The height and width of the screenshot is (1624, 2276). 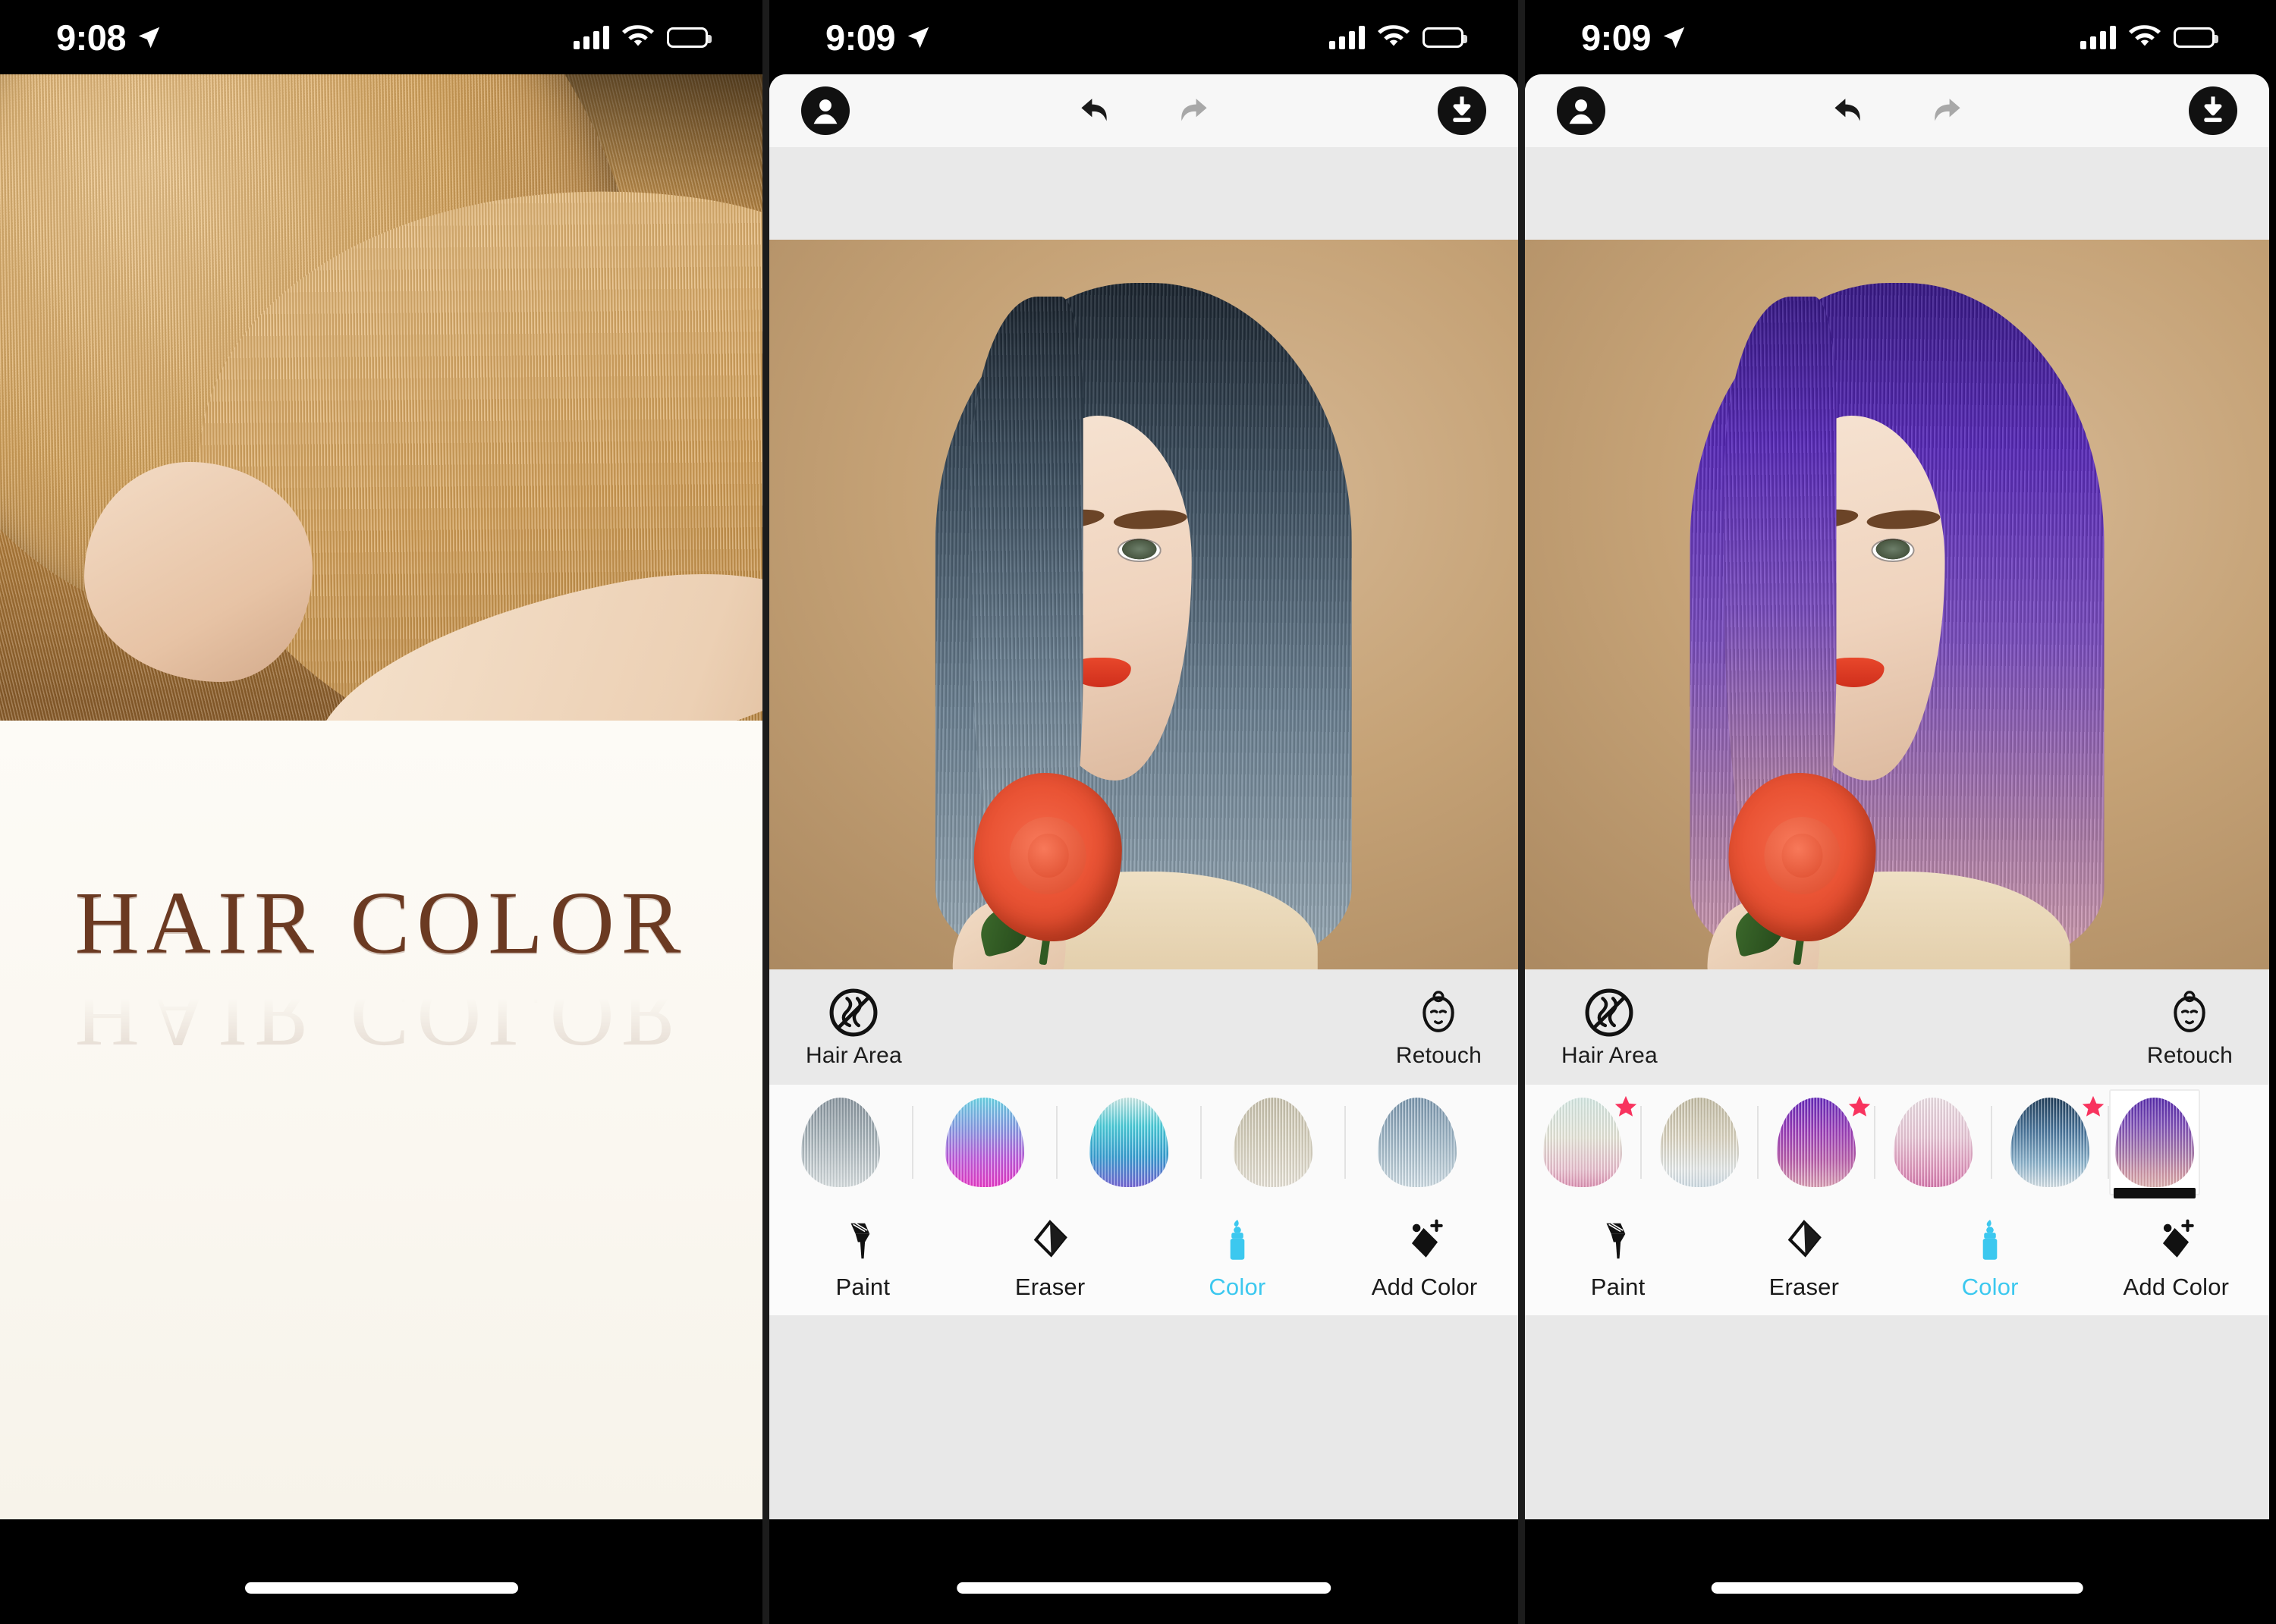 I want to click on app-title-block: HAIR COLOR HAIR COLOR, so click(x=381, y=969).